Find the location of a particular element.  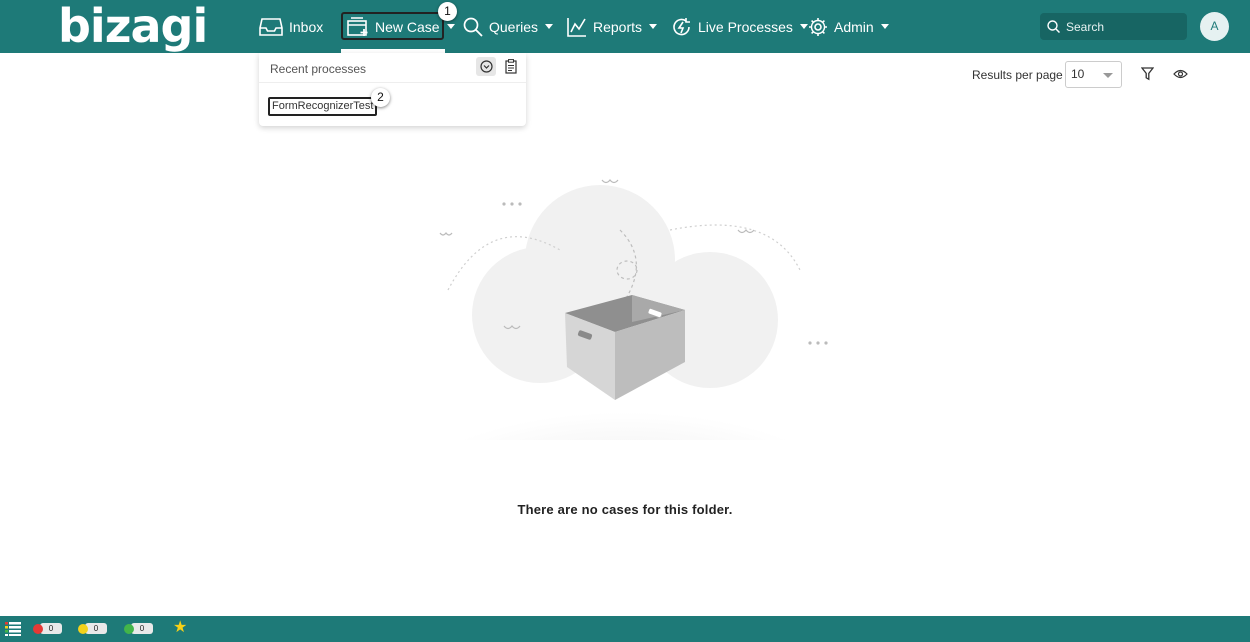

dropdown-header: Recent processes is located at coordinates (392, 68).